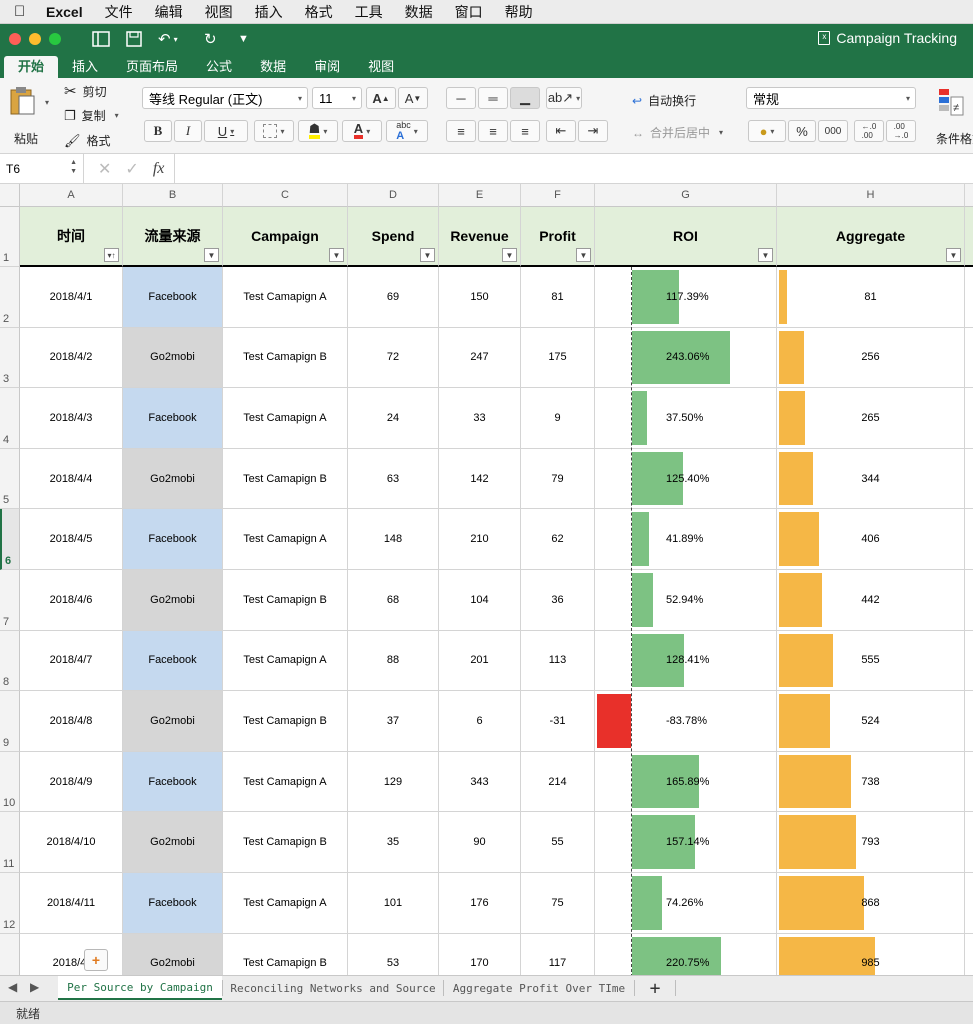  I want to click on save-icon, so click(134, 39).